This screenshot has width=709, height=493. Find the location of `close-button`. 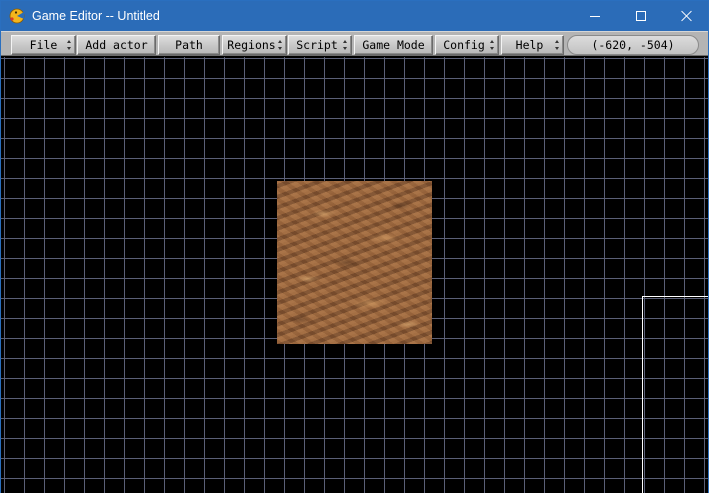

close-button is located at coordinates (686, 16).